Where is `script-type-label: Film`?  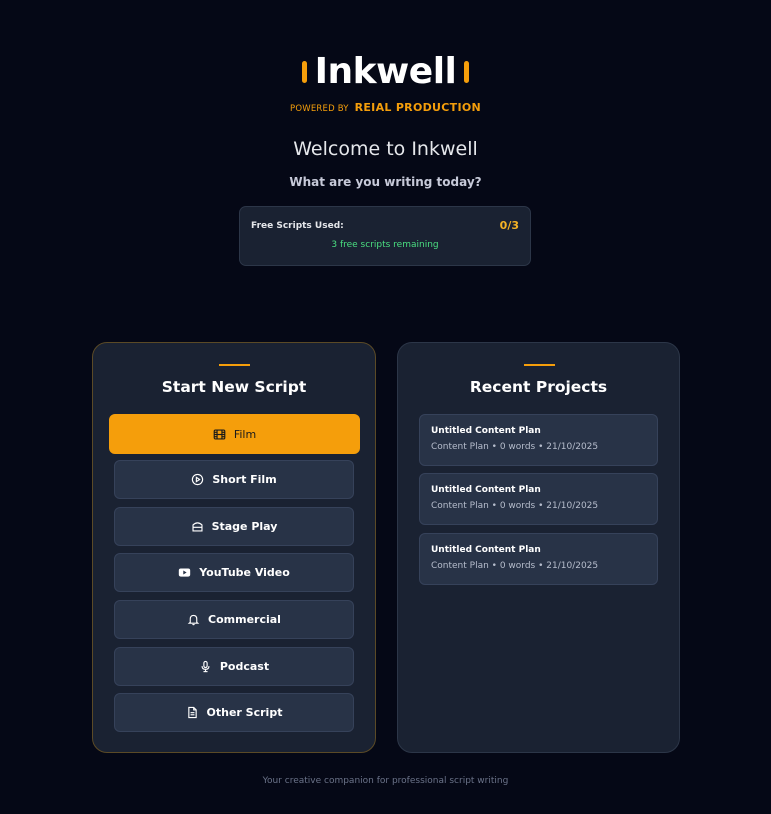 script-type-label: Film is located at coordinates (245, 434).